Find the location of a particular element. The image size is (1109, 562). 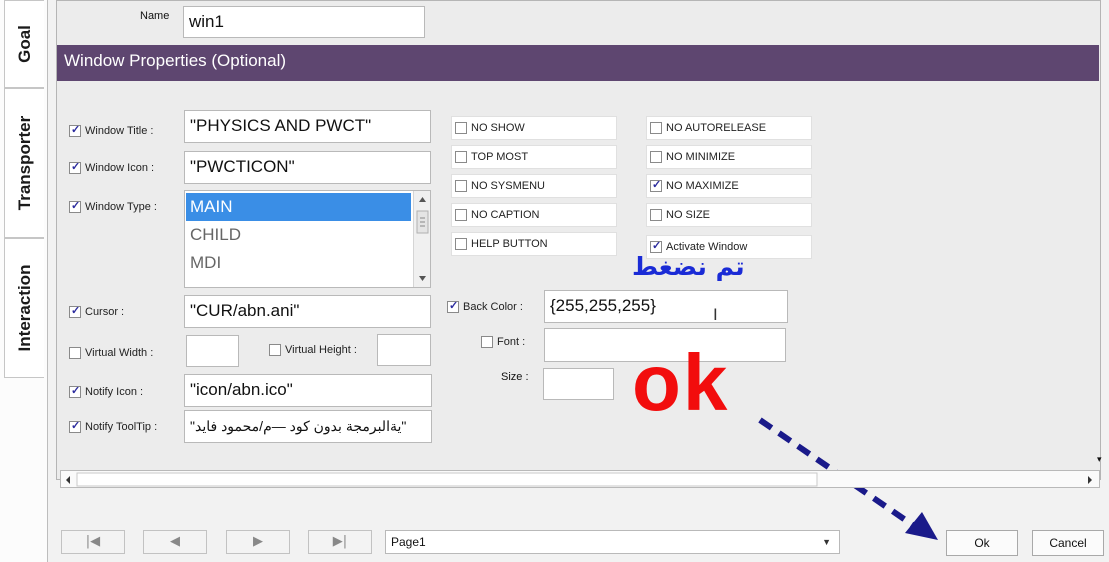

window-icon-checkbox: Window Icon : is located at coordinates (112, 167).